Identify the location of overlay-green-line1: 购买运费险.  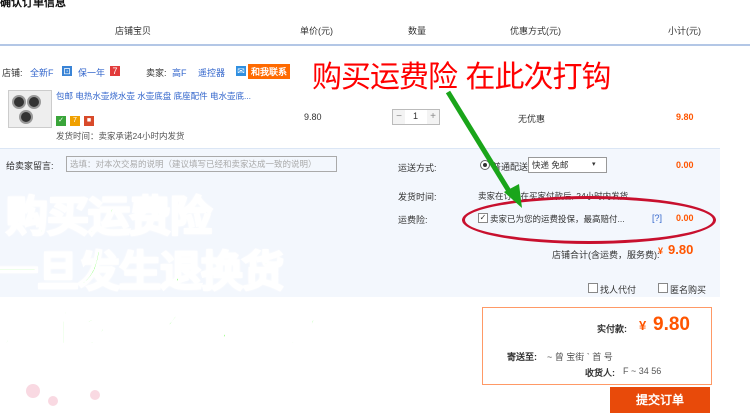
(109, 216).